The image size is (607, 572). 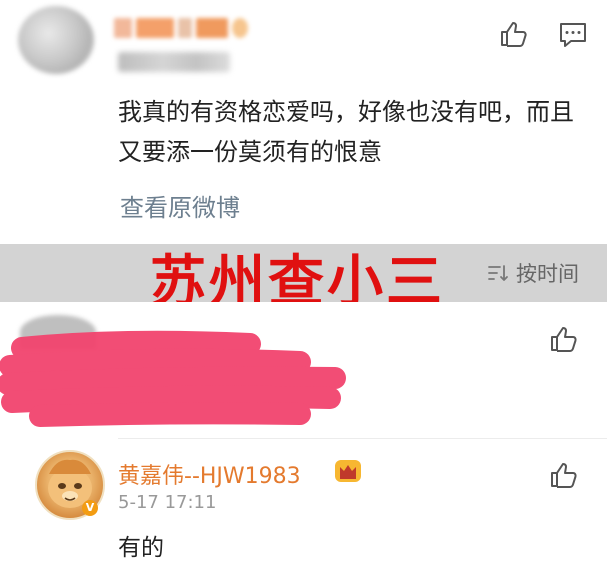 I want to click on view-original-link: 查看原微博, so click(x=180, y=205).